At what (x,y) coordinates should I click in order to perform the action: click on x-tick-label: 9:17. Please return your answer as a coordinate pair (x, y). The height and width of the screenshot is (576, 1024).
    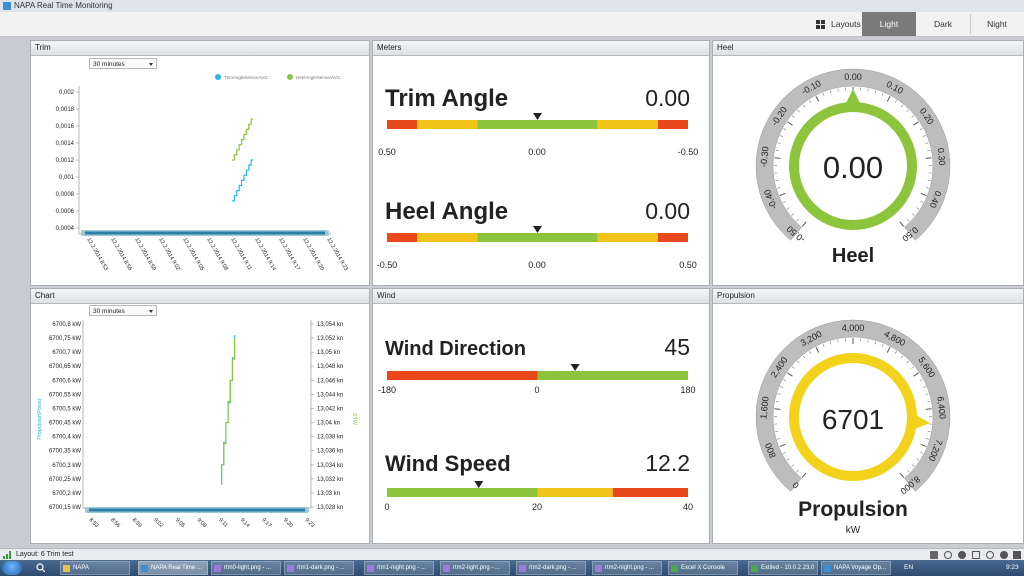
    Looking at the image, I should click on (266, 523).